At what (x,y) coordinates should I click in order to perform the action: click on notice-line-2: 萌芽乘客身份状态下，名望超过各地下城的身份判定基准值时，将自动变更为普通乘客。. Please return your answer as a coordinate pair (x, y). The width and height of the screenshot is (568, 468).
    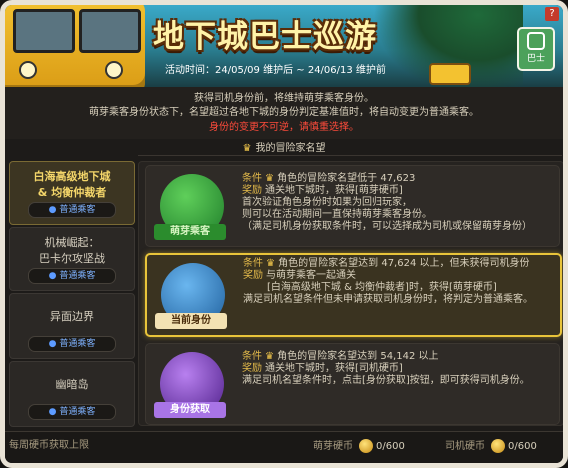
    Looking at the image, I should click on (284, 112).